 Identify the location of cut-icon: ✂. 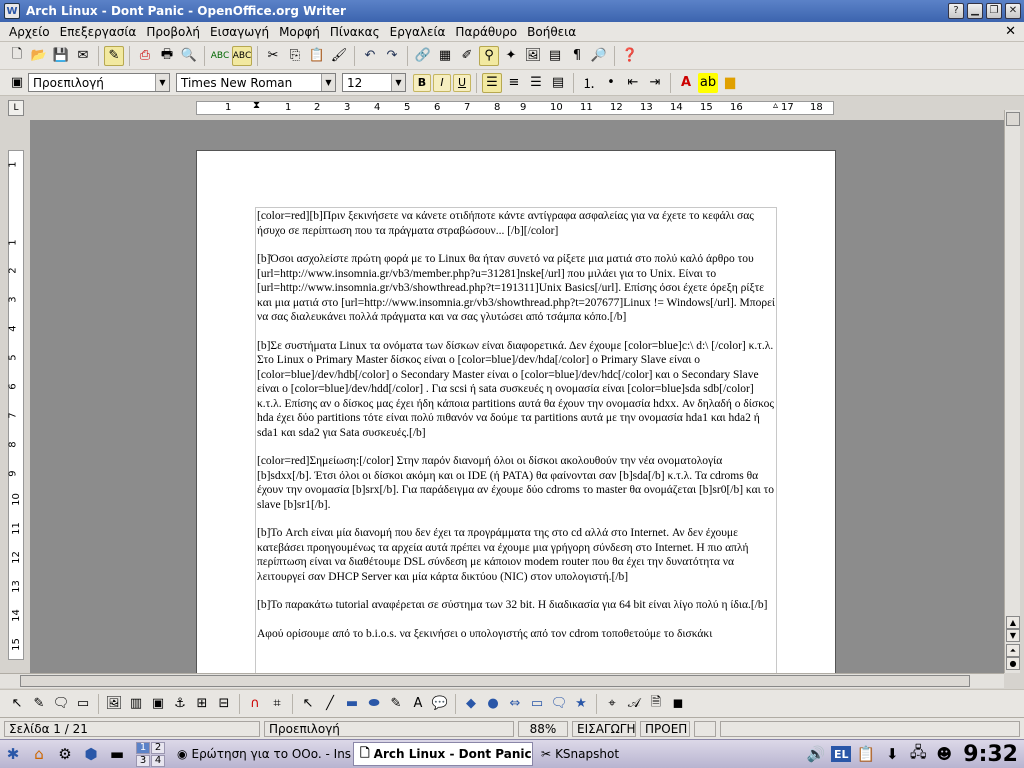
(273, 56).